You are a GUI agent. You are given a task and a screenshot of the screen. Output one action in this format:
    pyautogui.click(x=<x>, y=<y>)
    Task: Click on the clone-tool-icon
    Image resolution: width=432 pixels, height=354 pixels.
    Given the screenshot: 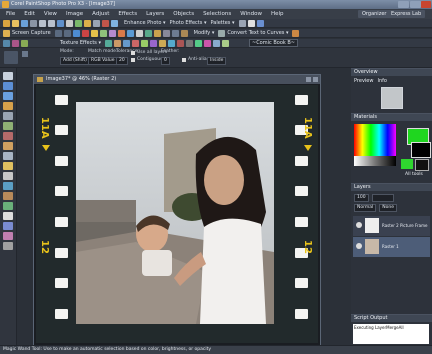 What is the action you would take?
    pyautogui.click(x=8, y=156)
    